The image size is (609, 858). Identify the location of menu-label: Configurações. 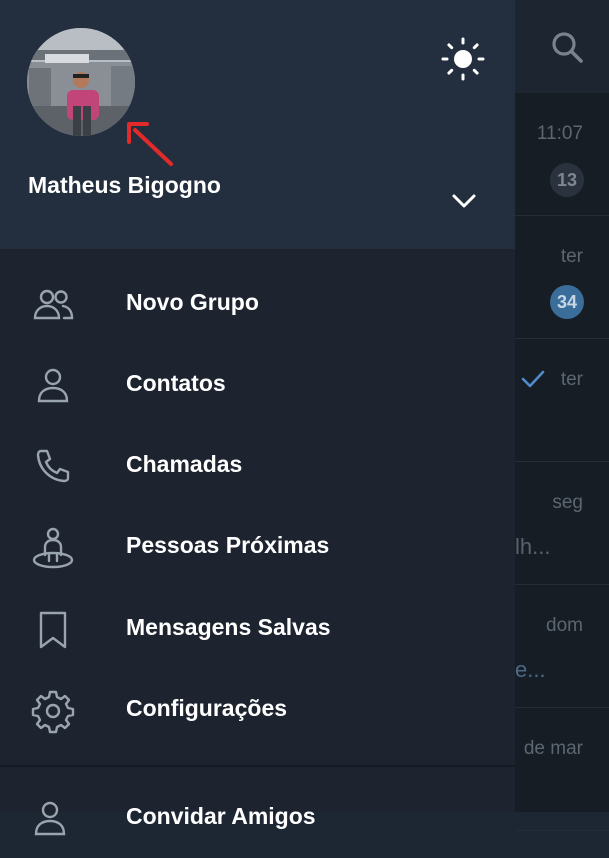
(207, 708).